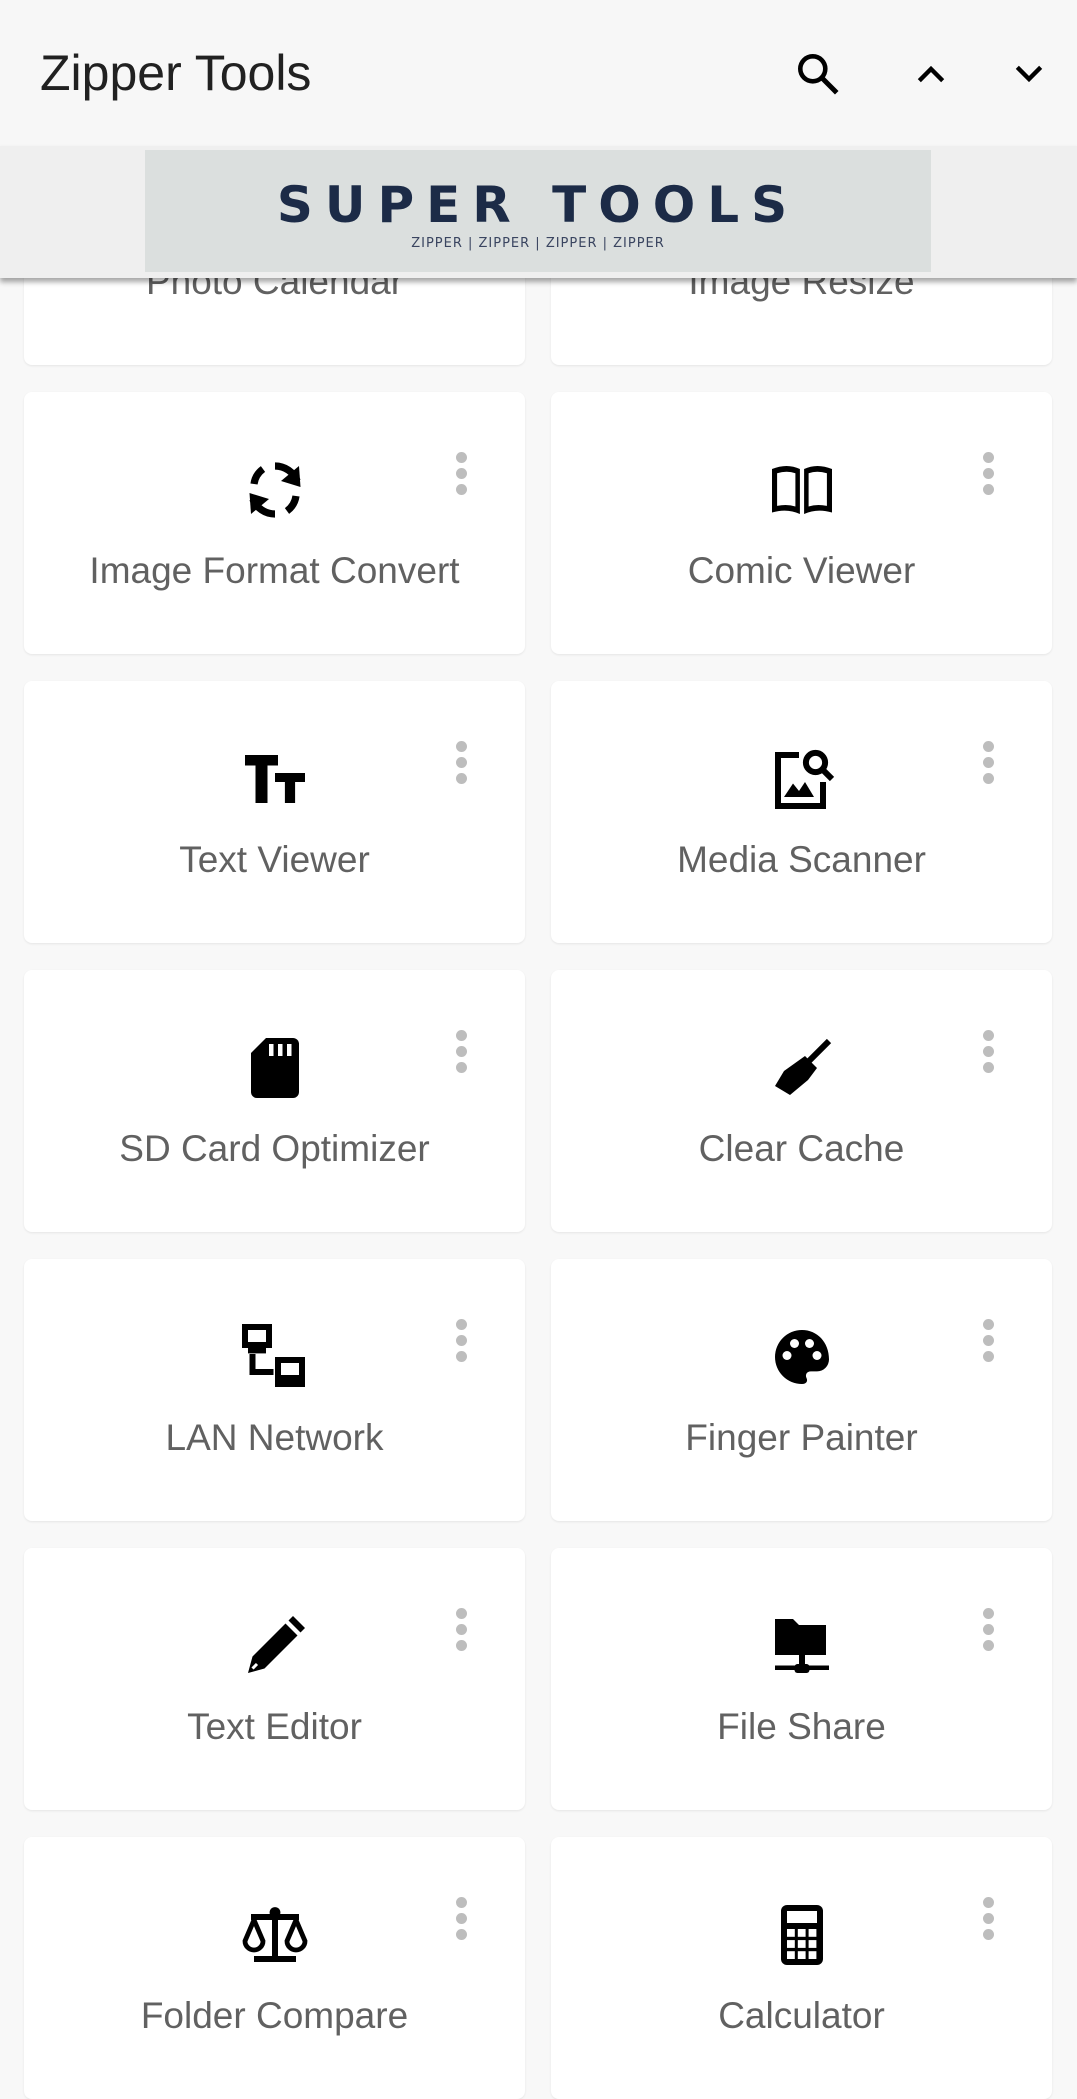 The image size is (1077, 2099). What do you see at coordinates (274, 523) in the screenshot?
I see `tool-card: Image Format Convert` at bounding box center [274, 523].